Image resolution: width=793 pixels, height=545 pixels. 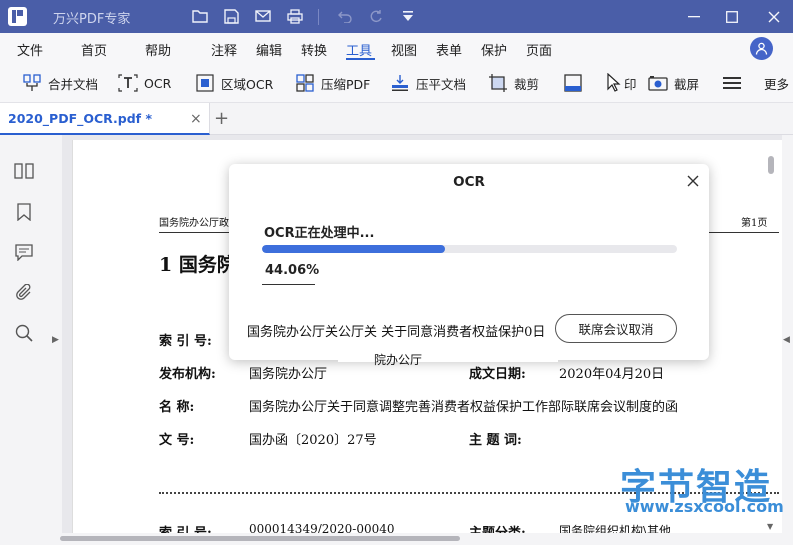 What do you see at coordinates (786, 340) in the screenshot?
I see `right-panel-expand-icon: ◀` at bounding box center [786, 340].